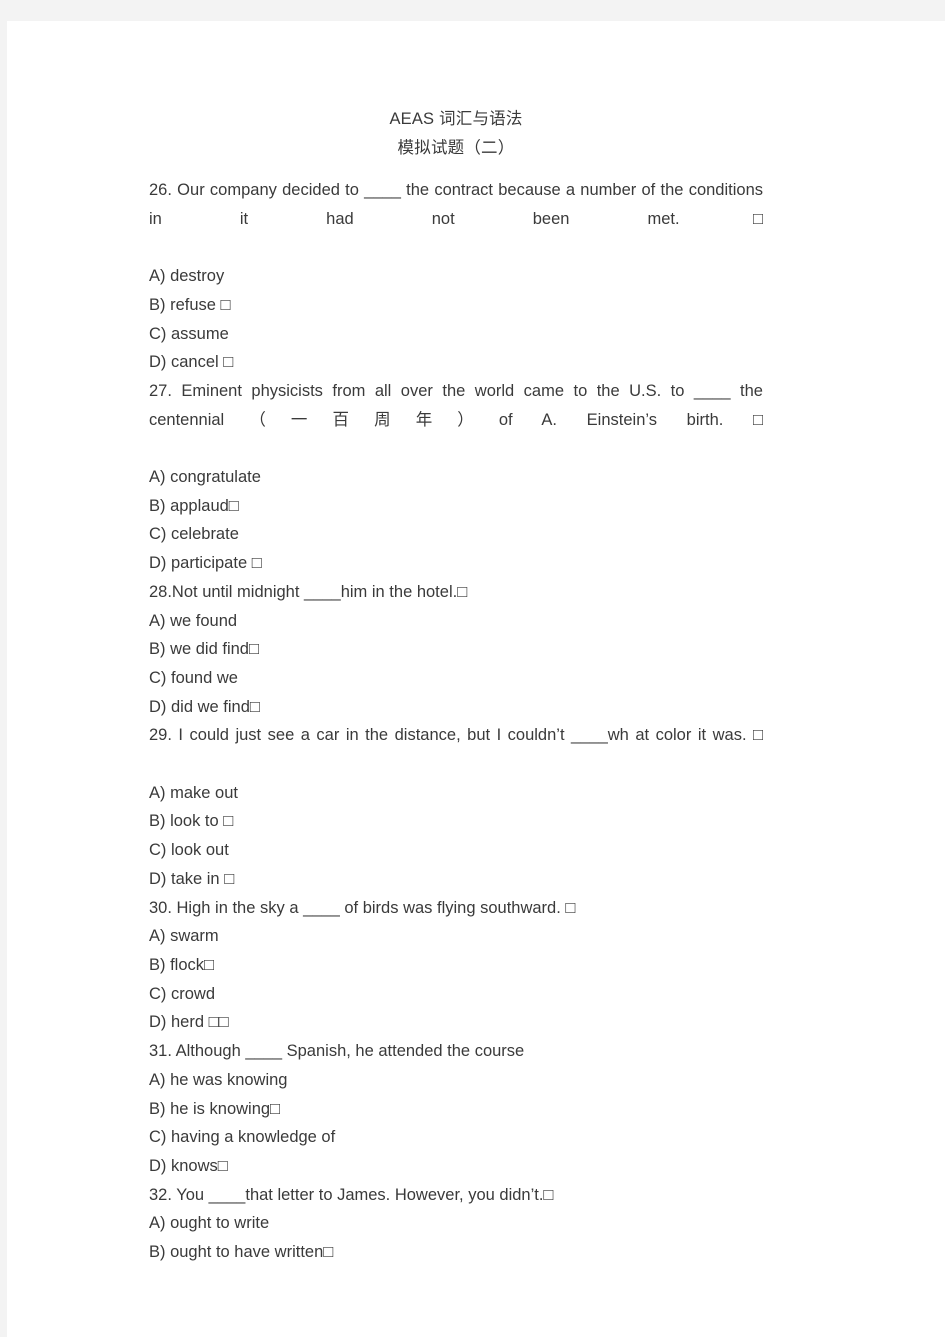  Describe the element at coordinates (456, 793) in the screenshot. I see `question-29-option-a: A) make out` at that location.